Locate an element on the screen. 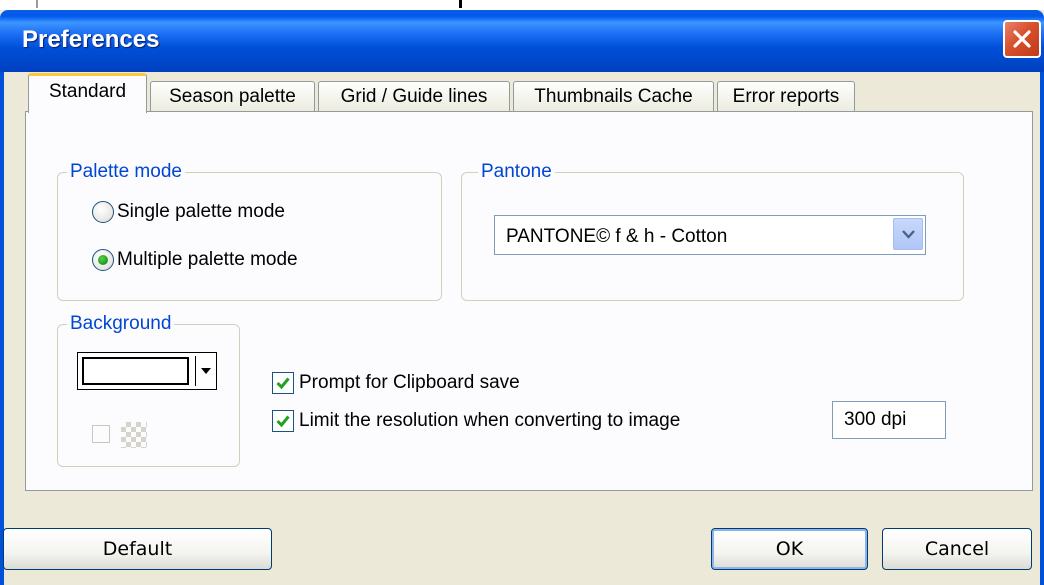 The image size is (1044, 585). clipboard-save-option: Prompt for Clipboard save is located at coordinates (396, 383).